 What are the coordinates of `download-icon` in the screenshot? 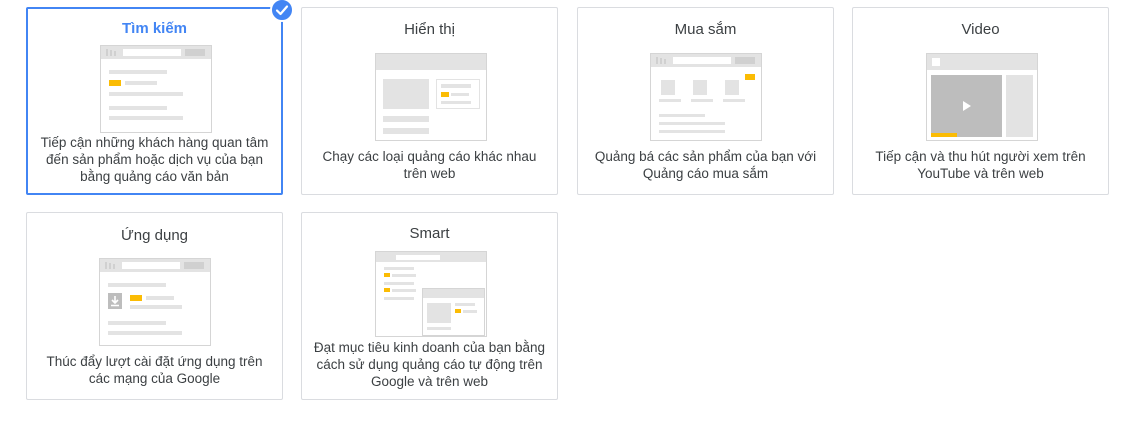 It's located at (115, 301).